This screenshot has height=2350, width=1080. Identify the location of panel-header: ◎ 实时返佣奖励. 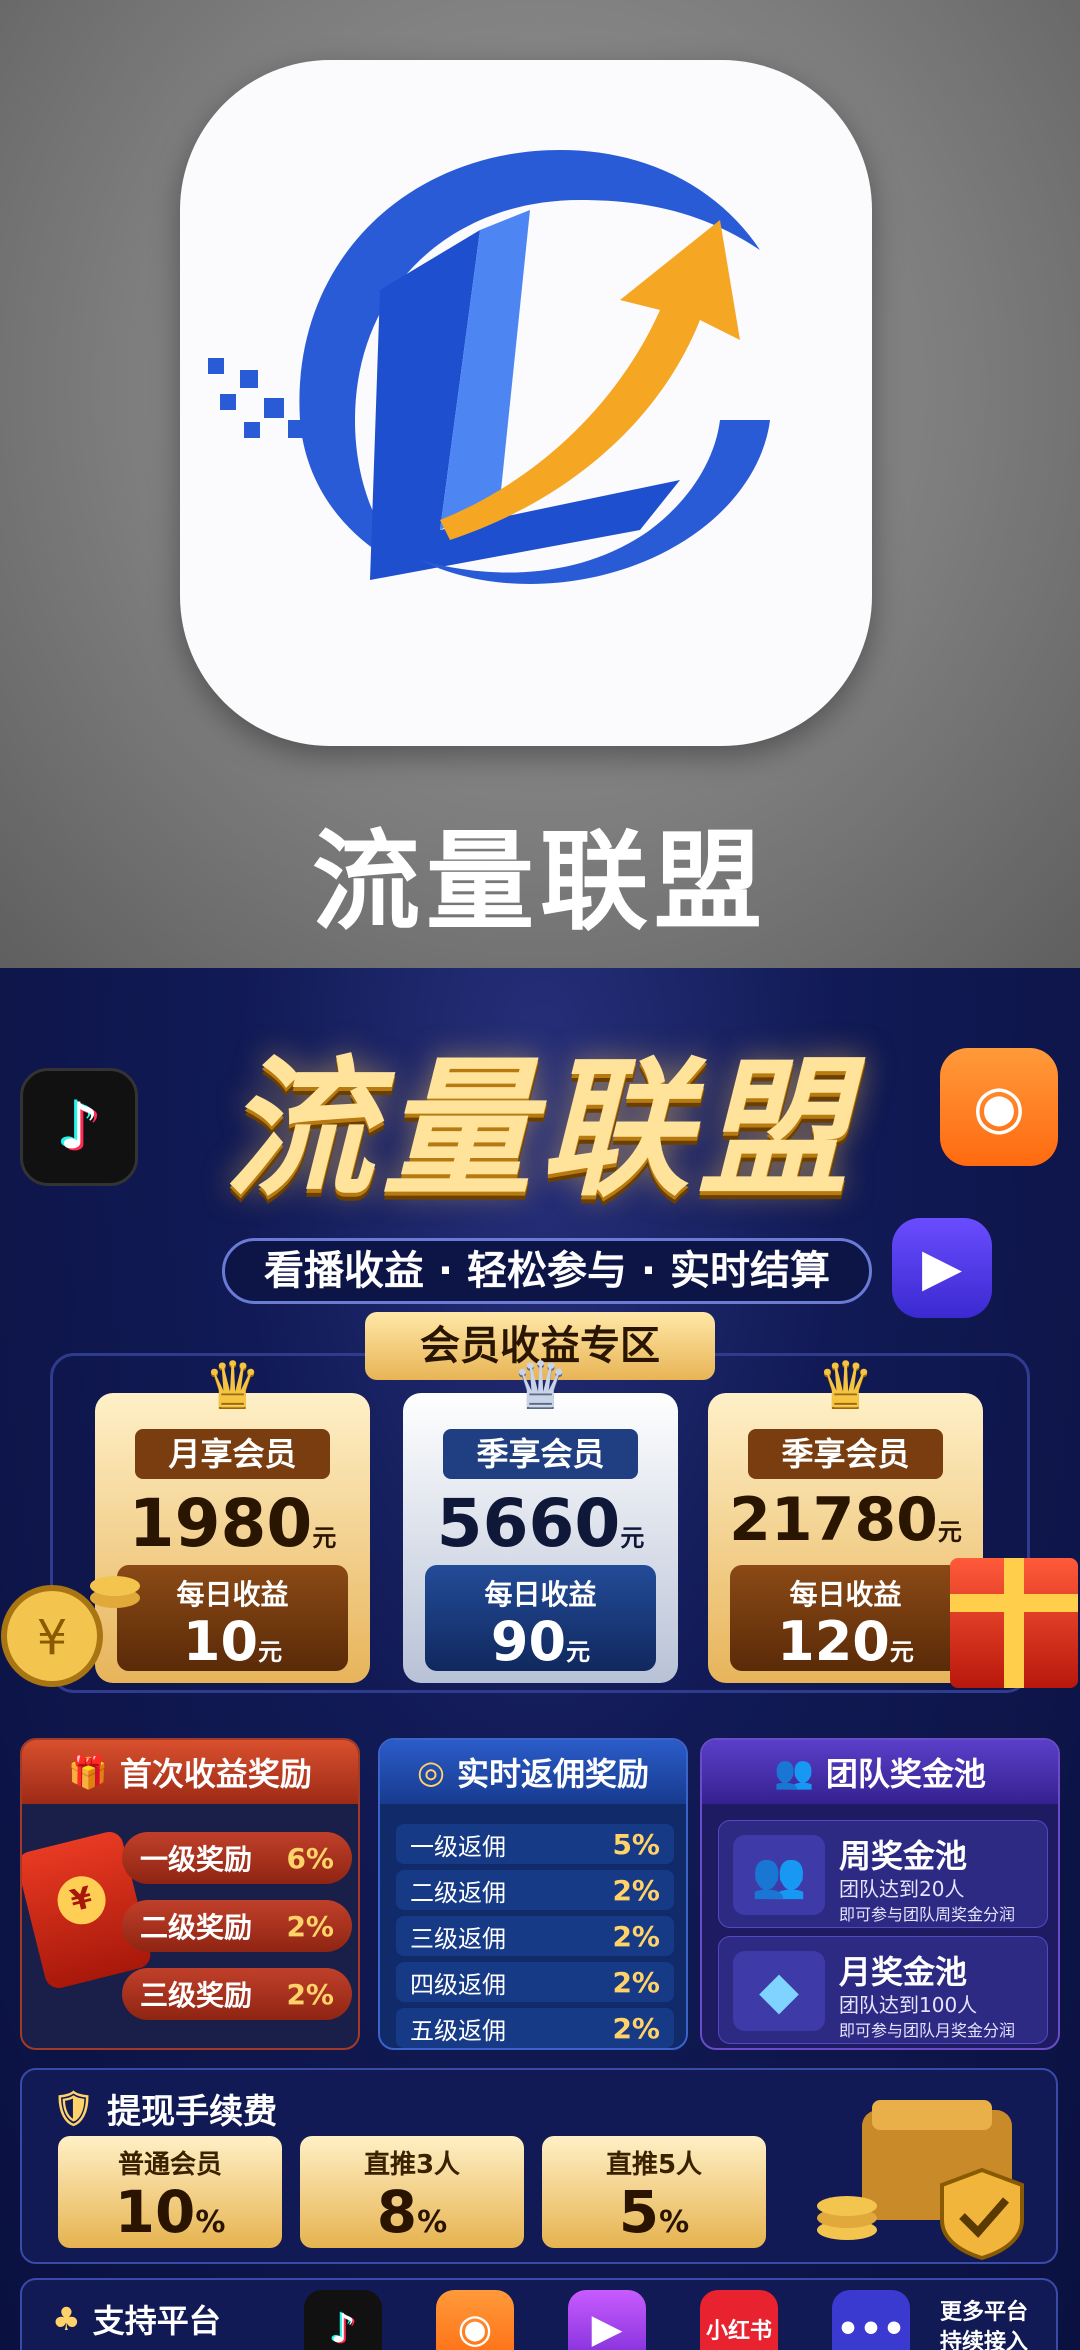
(533, 1772).